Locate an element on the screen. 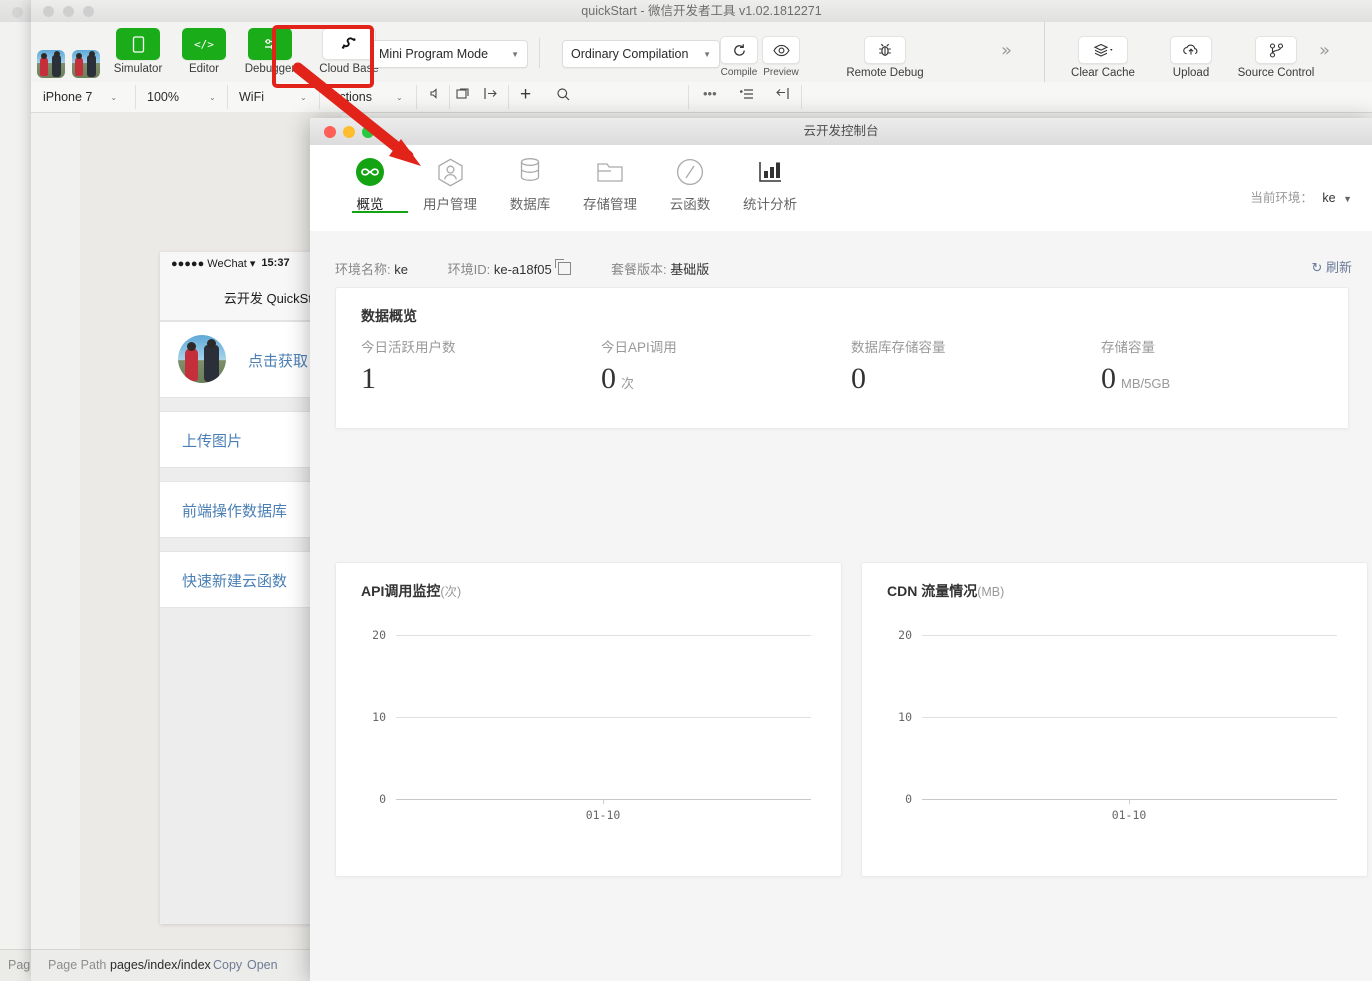 Image resolution: width=1372 pixels, height=981 pixels. cloud-console-nav: 概览 用户管理 数据库 存储管理 云函数 统计分析 当前环境： ke ▼ is located at coordinates (841, 188).